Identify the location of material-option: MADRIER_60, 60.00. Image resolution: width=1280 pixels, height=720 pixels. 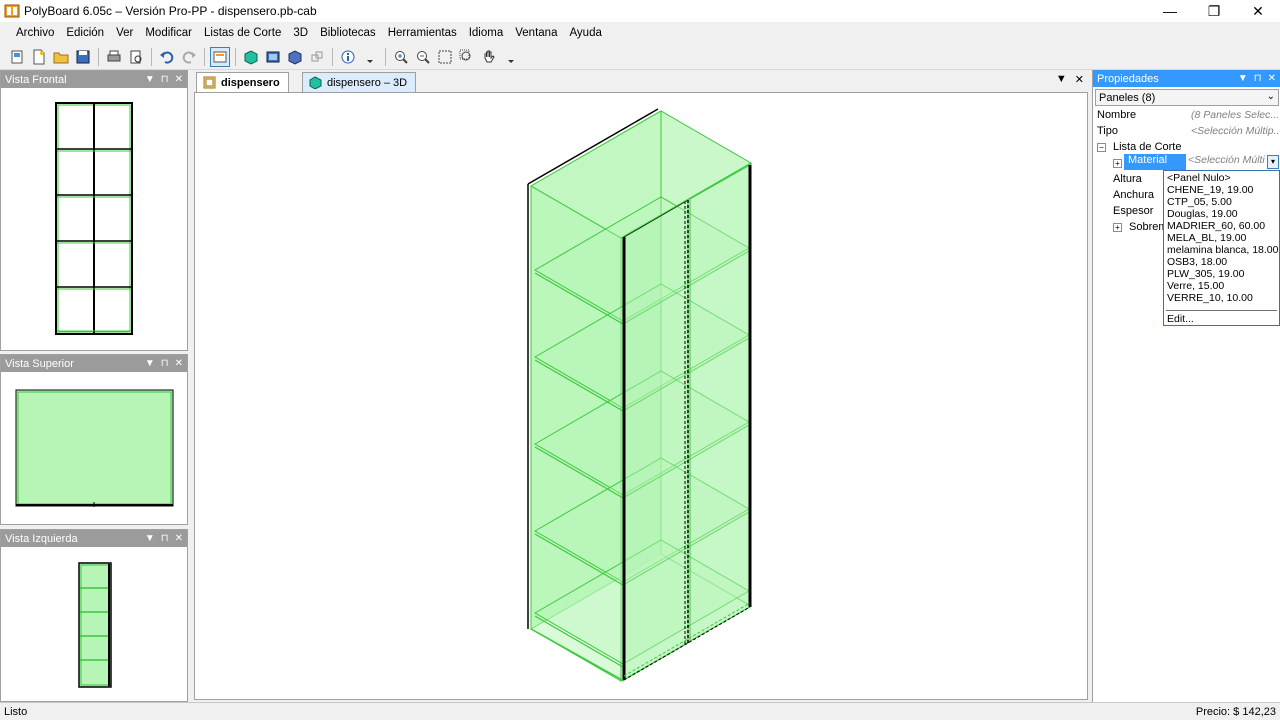
(1216, 226).